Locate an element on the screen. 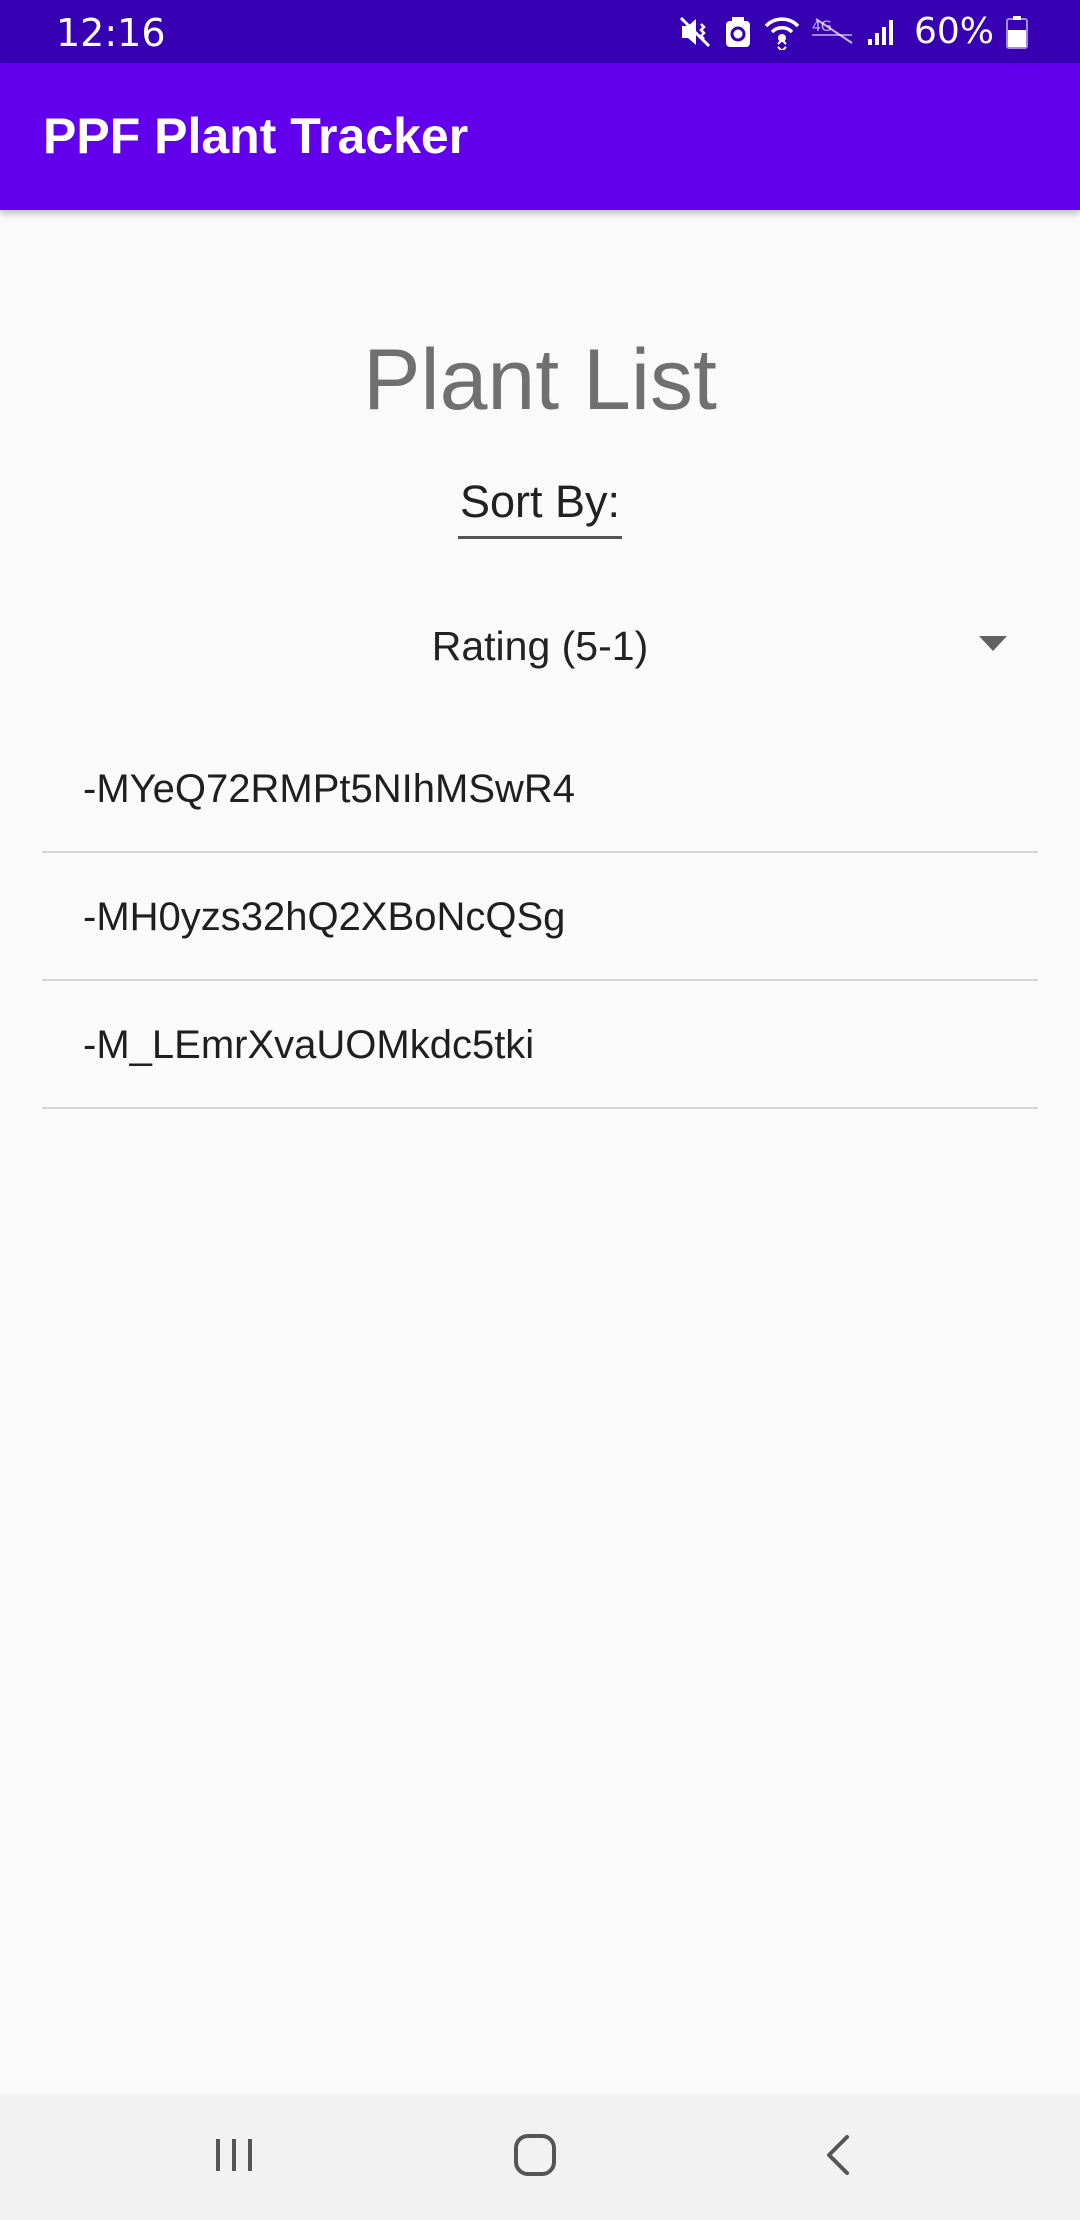 This screenshot has height=2220, width=1080. plant-list-item: -M_LEmrXvaUOMkdc5tki is located at coordinates (540, 1045).